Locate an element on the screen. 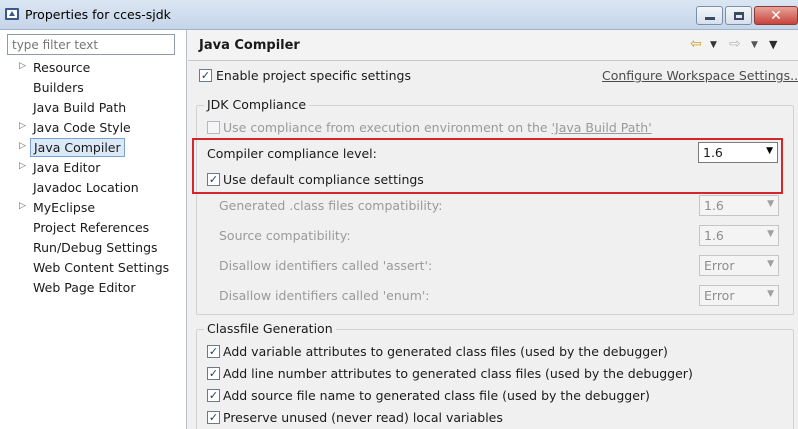 This screenshot has height=429, width=798. tree-item-java-build-path: Java Build Path is located at coordinates (93, 108).